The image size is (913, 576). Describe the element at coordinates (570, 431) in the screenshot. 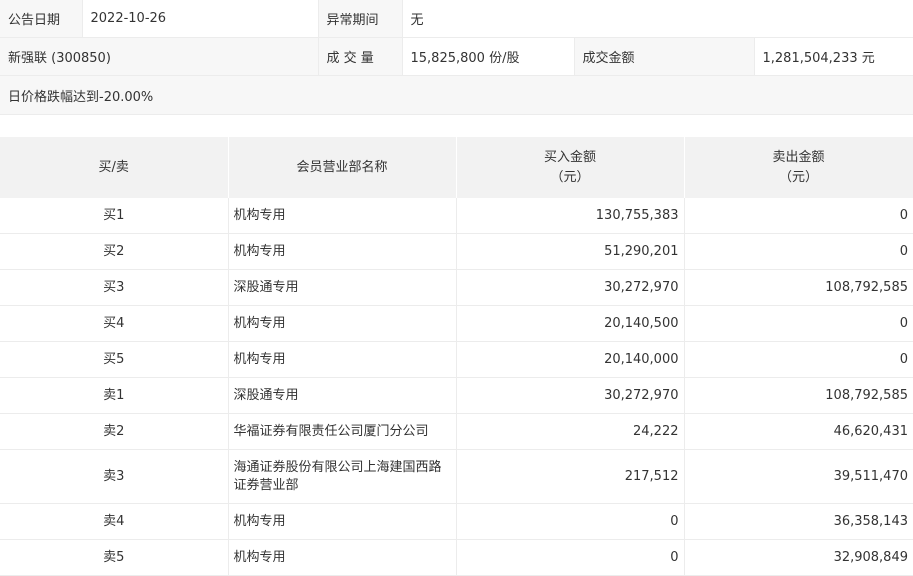

I see `row-buy-amount: 24,222` at that location.